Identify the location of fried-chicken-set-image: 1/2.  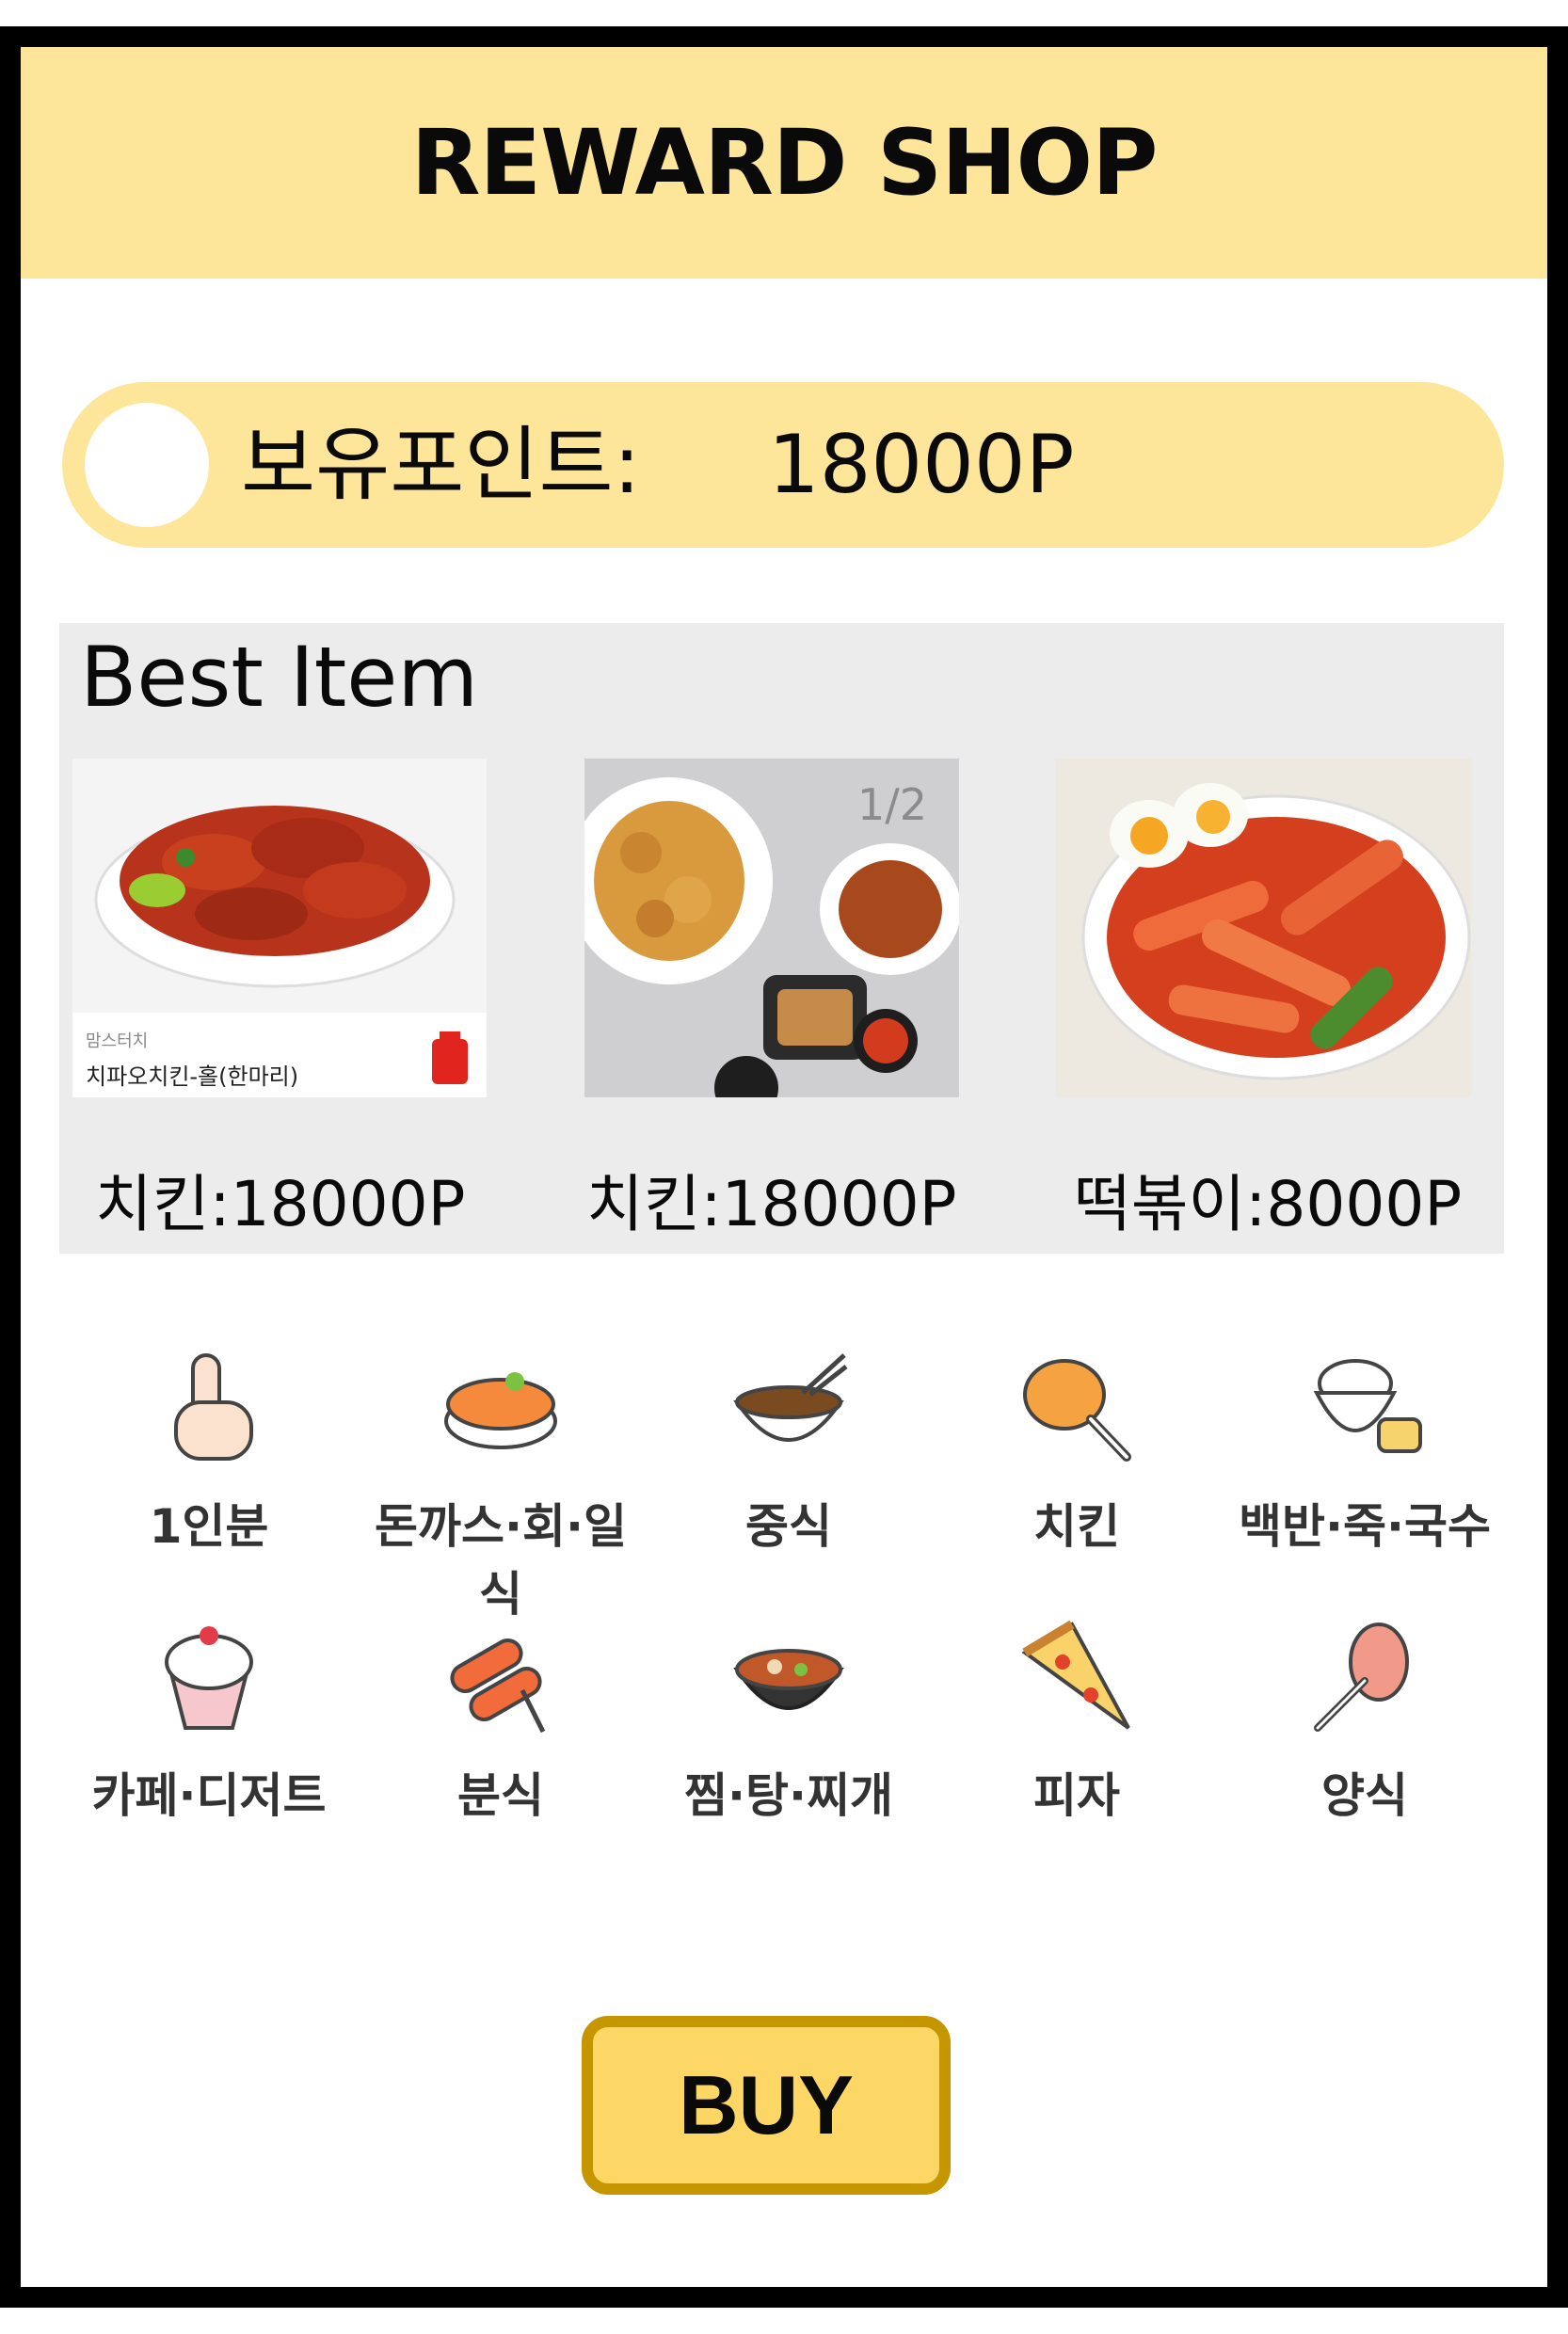
(771, 928).